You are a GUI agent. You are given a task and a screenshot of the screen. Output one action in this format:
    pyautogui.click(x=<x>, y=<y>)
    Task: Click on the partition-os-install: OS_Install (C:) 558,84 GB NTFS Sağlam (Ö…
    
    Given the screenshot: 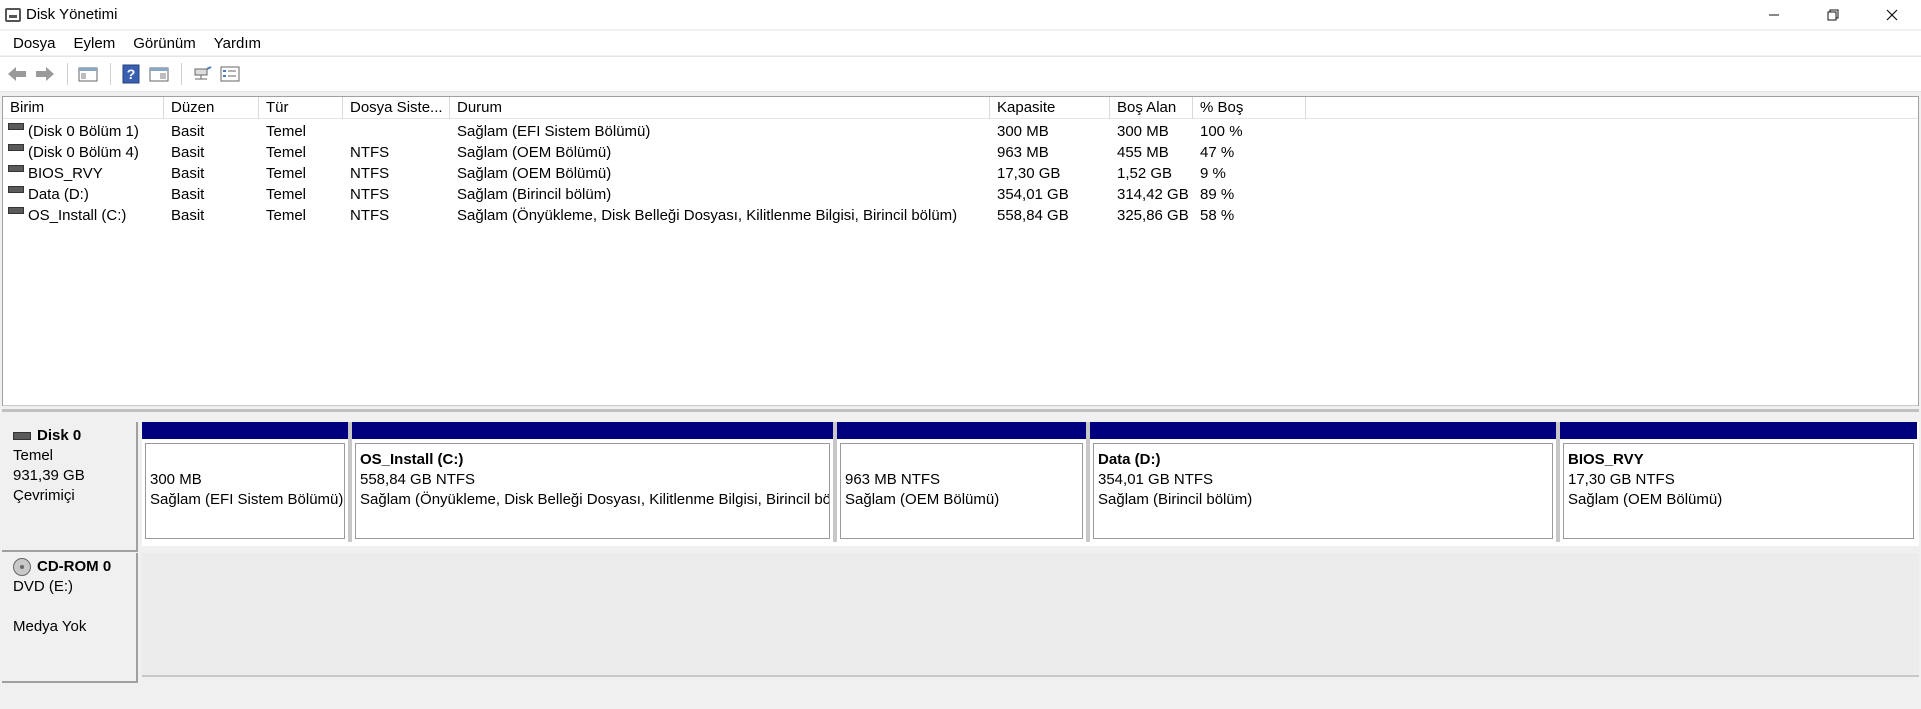 What is the action you would take?
    pyautogui.click(x=592, y=482)
    